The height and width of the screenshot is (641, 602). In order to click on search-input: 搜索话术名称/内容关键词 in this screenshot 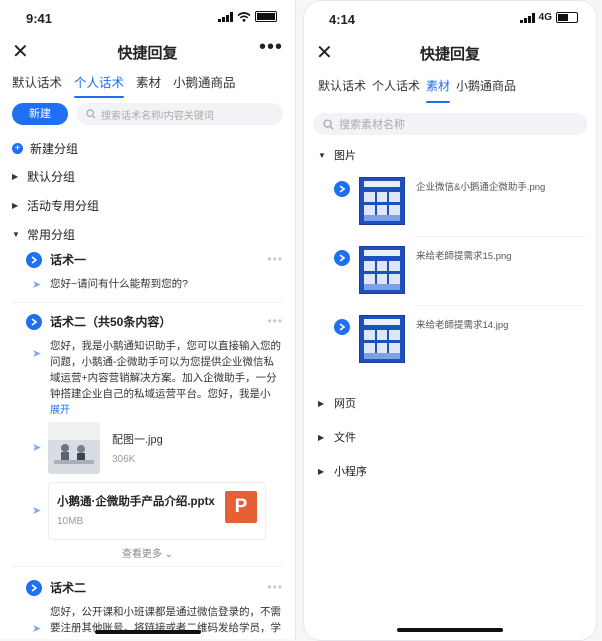, I will do `click(179, 114)`.